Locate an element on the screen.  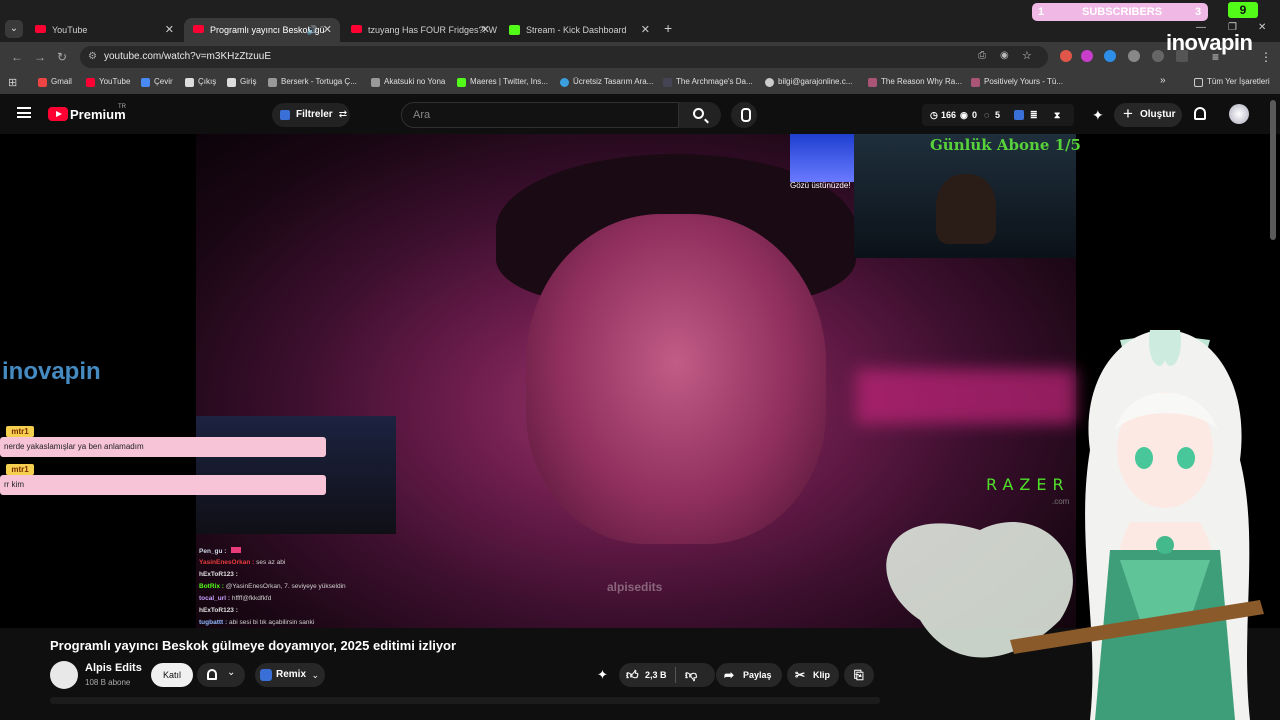
remix-button: Remix ⌄ is located at coordinates (290, 675).